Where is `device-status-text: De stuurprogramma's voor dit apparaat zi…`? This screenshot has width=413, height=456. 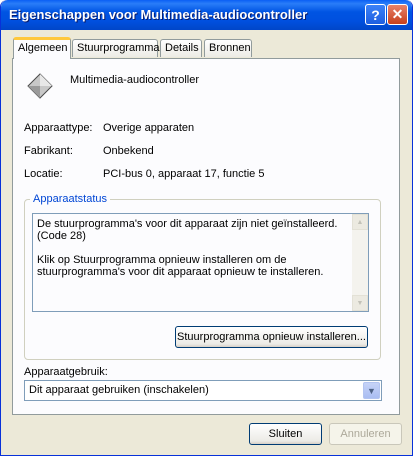
device-status-text: De stuurprogramma's voor dit apparaat zi… is located at coordinates (187, 248).